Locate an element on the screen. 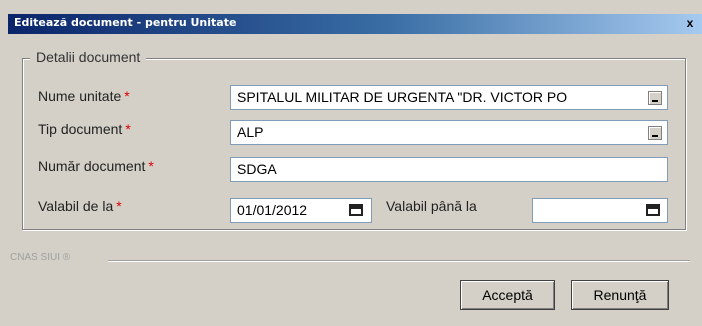  document-number-value: SDGA is located at coordinates (257, 169).